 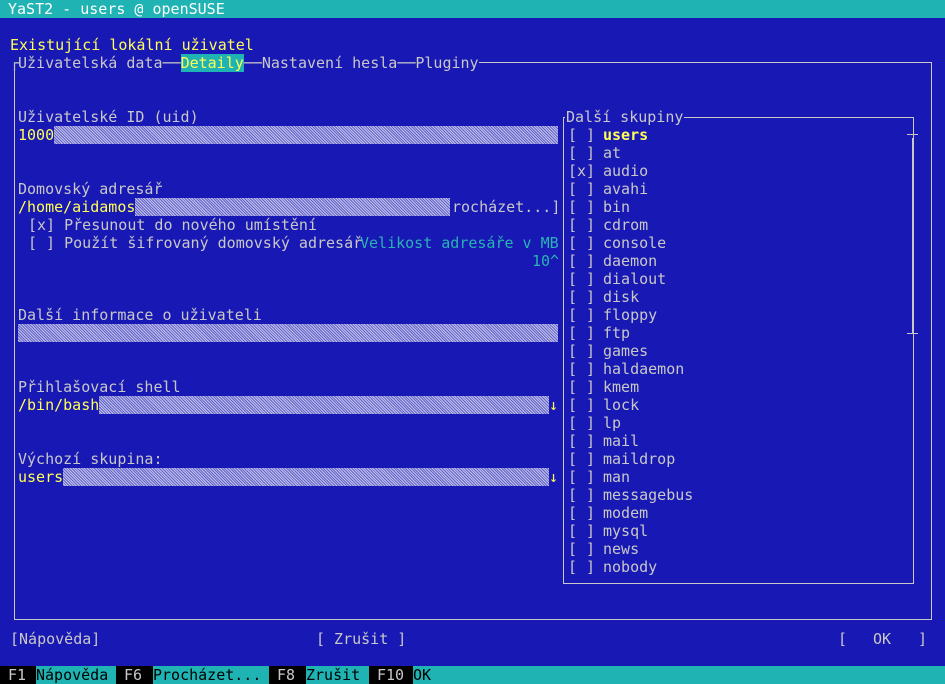 I want to click on group-item-haldaemon: [ ] haldaemon, so click(x=626, y=369).